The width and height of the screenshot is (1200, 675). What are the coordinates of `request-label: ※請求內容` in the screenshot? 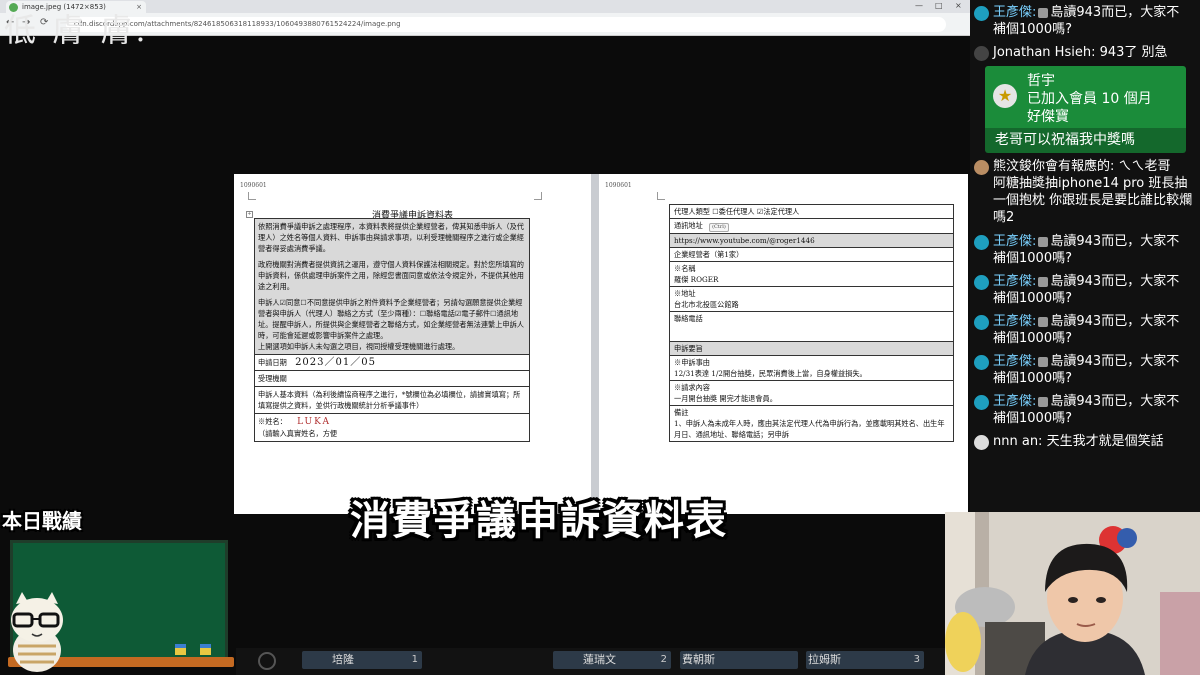 It's located at (692, 387).